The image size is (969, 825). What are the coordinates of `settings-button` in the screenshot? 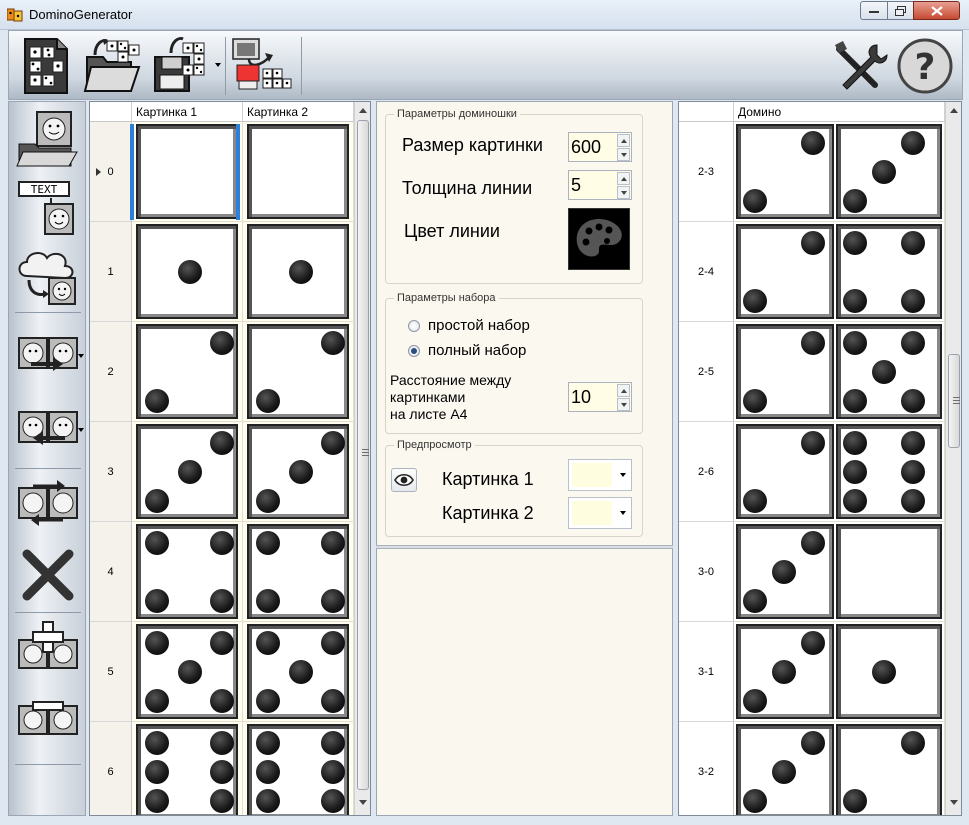 It's located at (861, 66).